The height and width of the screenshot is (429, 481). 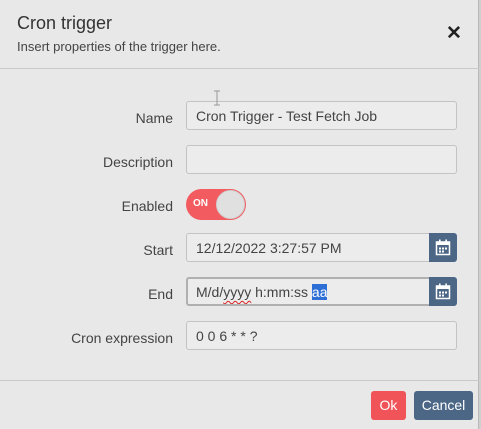 I want to click on start-label: Start, so click(x=158, y=250).